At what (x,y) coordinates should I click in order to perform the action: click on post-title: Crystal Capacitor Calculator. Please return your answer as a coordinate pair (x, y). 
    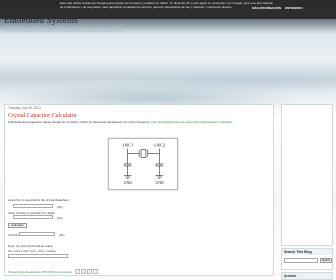
    Looking at the image, I should click on (42, 116).